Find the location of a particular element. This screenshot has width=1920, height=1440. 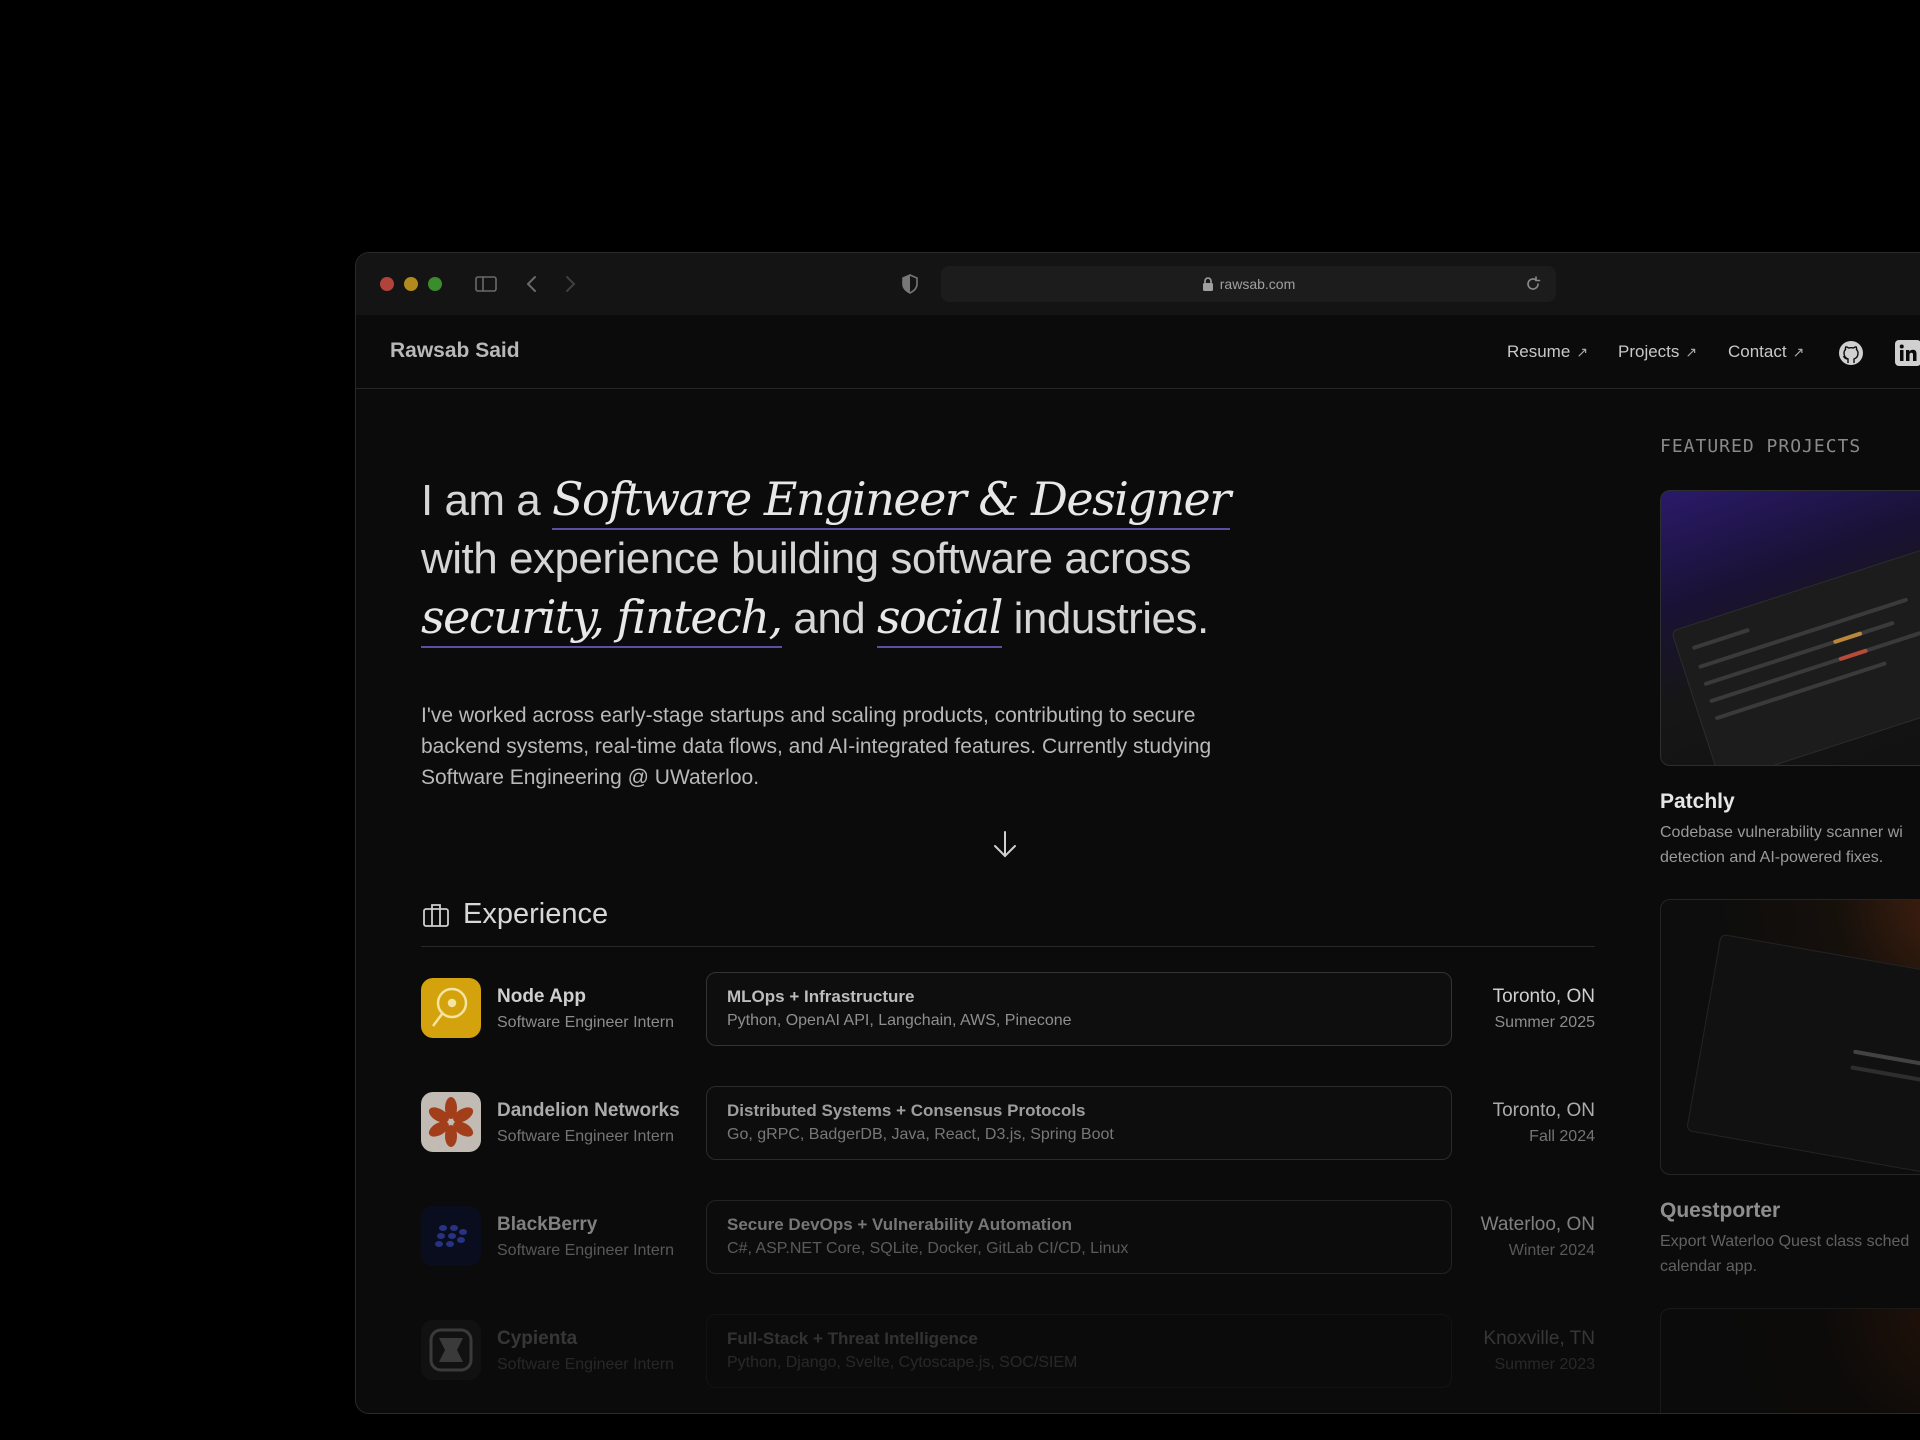

browser-titlebar: rawsab.com is located at coordinates (1138, 284).